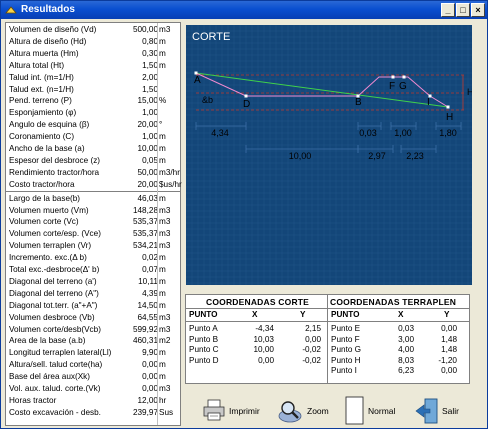 The width and height of the screenshot is (488, 429). Describe the element at coordinates (93, 89) in the screenshot. I see `result-row: Talud ext. (n=1/H) 1,50` at that location.